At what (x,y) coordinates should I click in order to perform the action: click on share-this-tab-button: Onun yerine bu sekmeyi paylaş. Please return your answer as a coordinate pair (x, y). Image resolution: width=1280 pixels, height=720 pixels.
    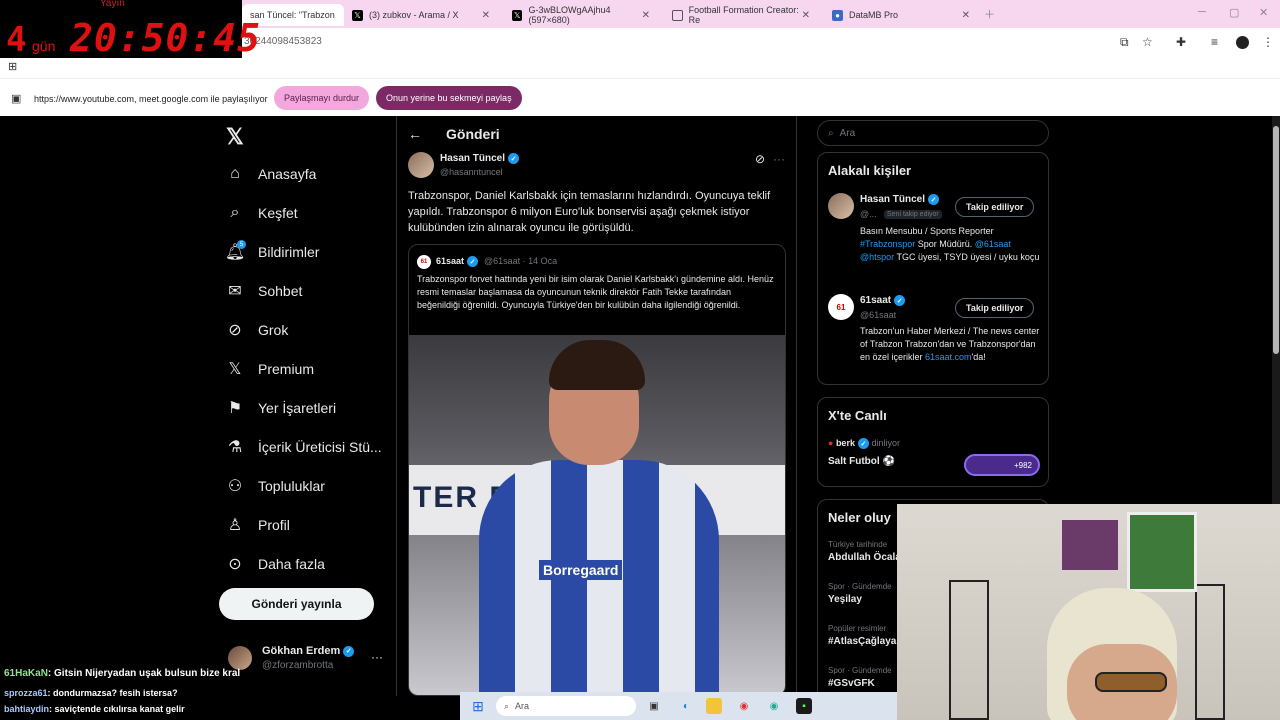
    Looking at the image, I should click on (449, 98).